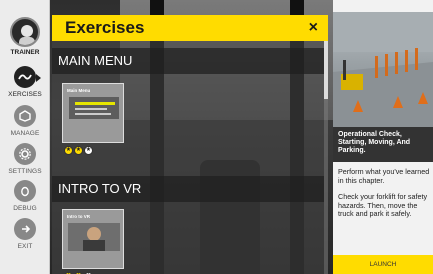 This screenshot has height=274, width=433. What do you see at coordinates (188, 61) in the screenshot?
I see `section-title-main-menu: MAIN MENU` at bounding box center [188, 61].